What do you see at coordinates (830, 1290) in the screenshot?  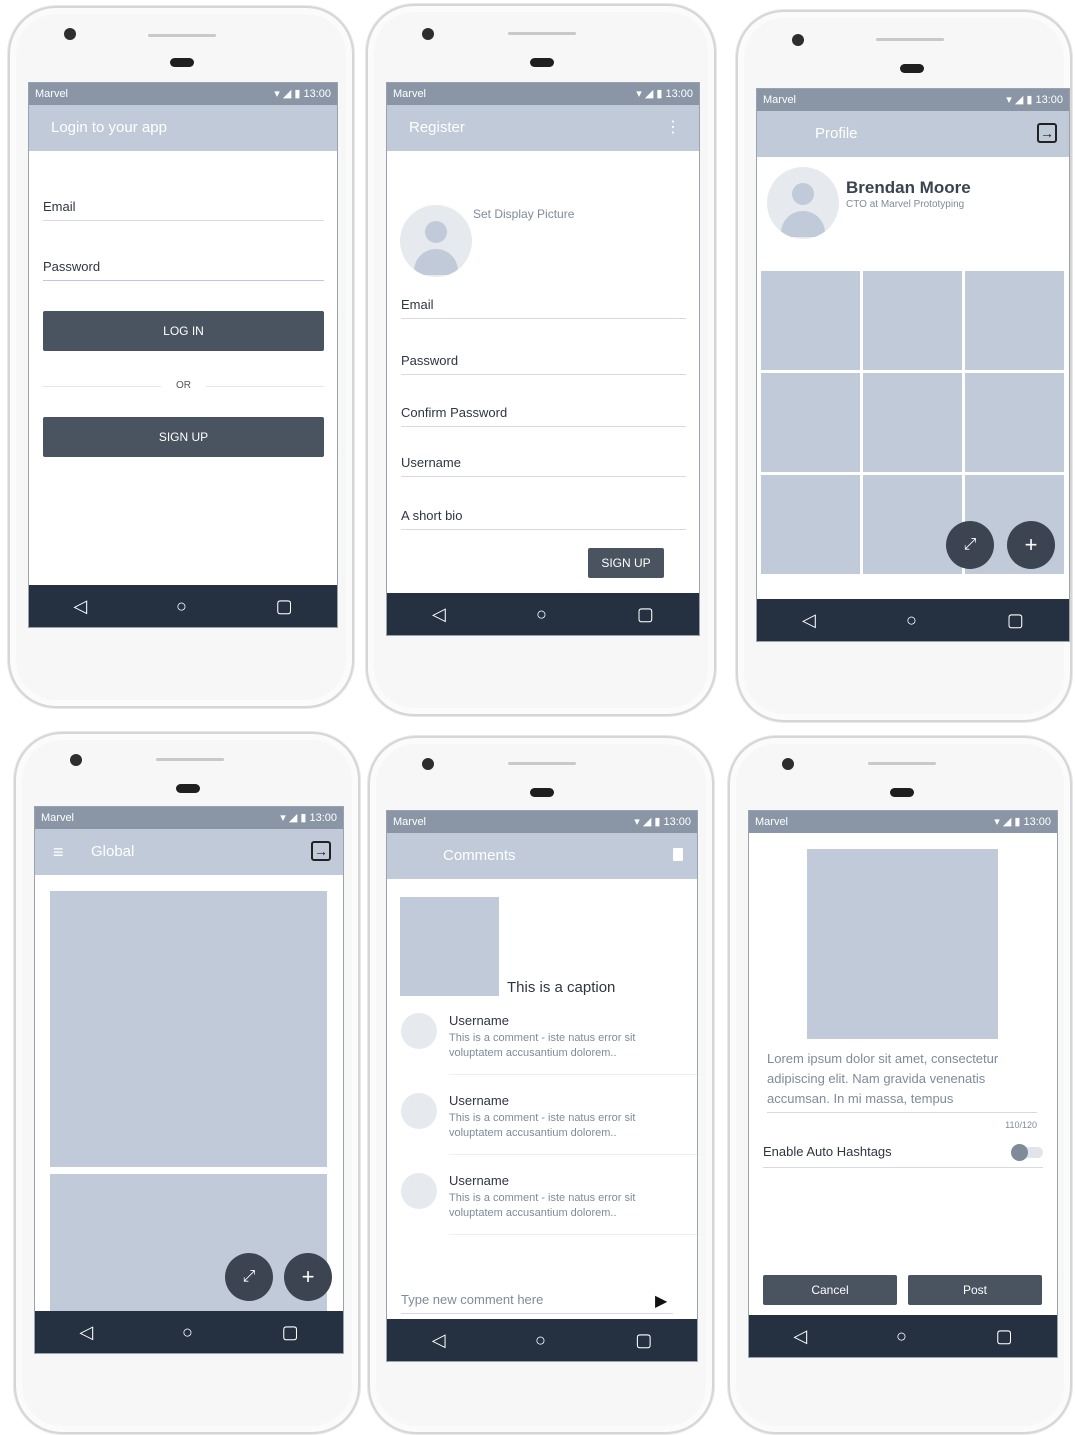 I see `cancel-button: Cancel` at bounding box center [830, 1290].